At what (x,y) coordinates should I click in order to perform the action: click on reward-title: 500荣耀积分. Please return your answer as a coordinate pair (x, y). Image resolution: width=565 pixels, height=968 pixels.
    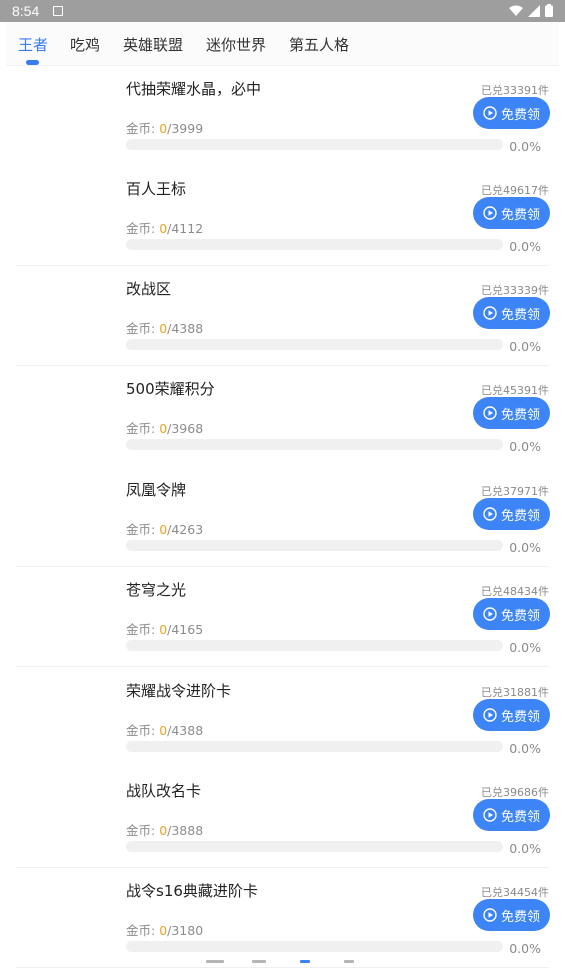
    Looking at the image, I should click on (170, 389).